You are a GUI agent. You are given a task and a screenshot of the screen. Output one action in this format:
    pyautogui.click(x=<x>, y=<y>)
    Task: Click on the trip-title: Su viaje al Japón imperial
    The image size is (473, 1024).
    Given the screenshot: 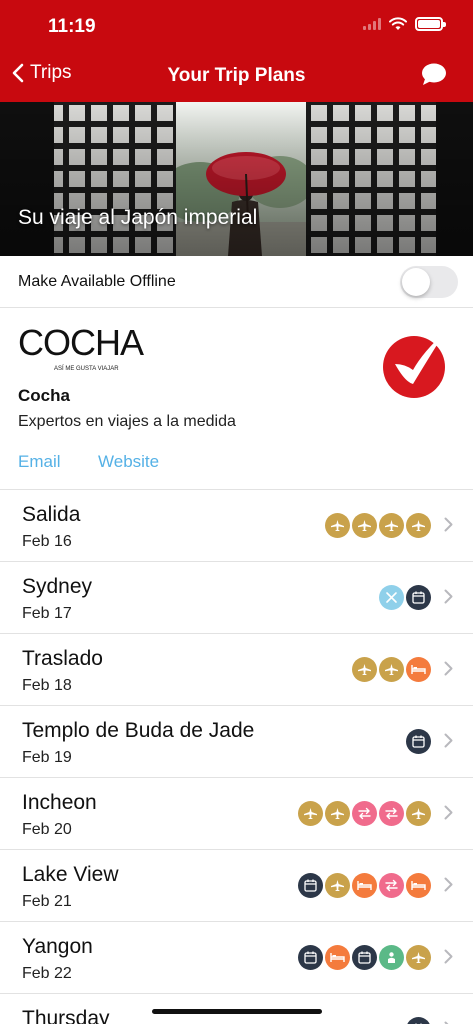 What is the action you would take?
    pyautogui.click(x=138, y=217)
    